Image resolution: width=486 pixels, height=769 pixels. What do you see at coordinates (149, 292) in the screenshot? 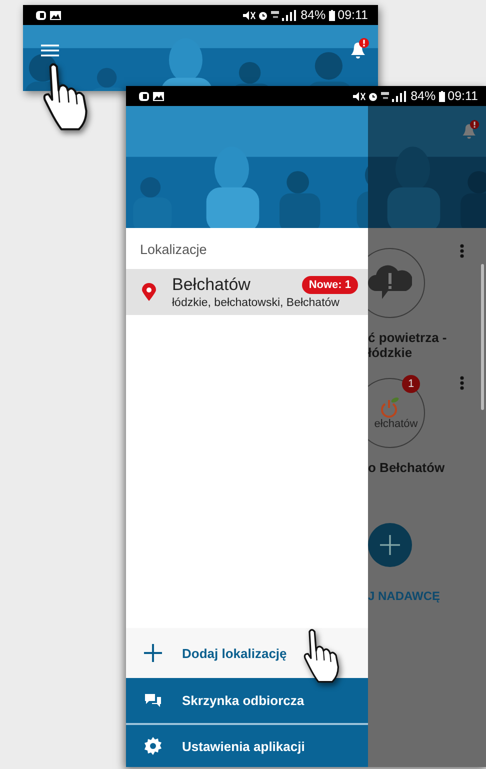
I see `location-pin-icon` at bounding box center [149, 292].